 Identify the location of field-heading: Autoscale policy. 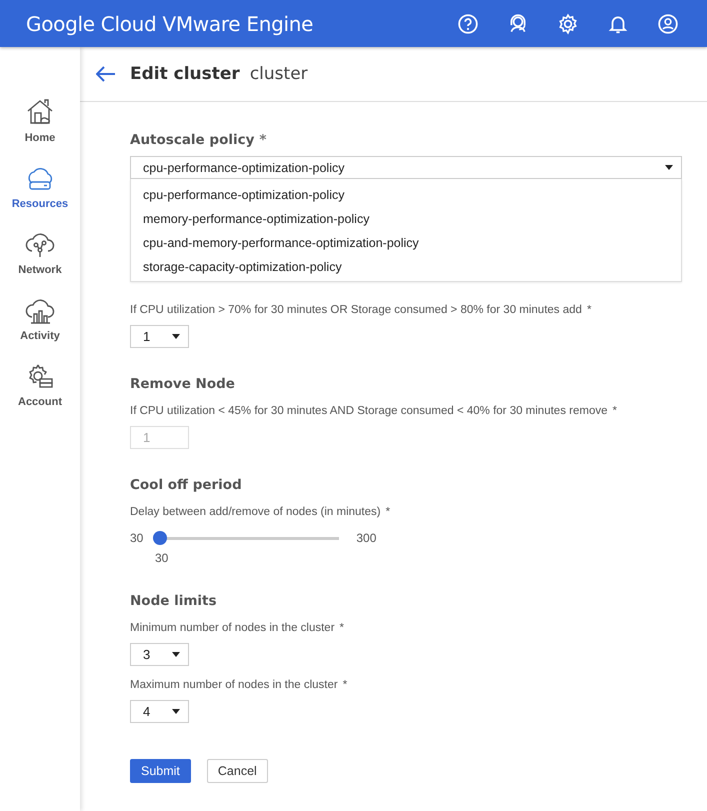
(192, 140).